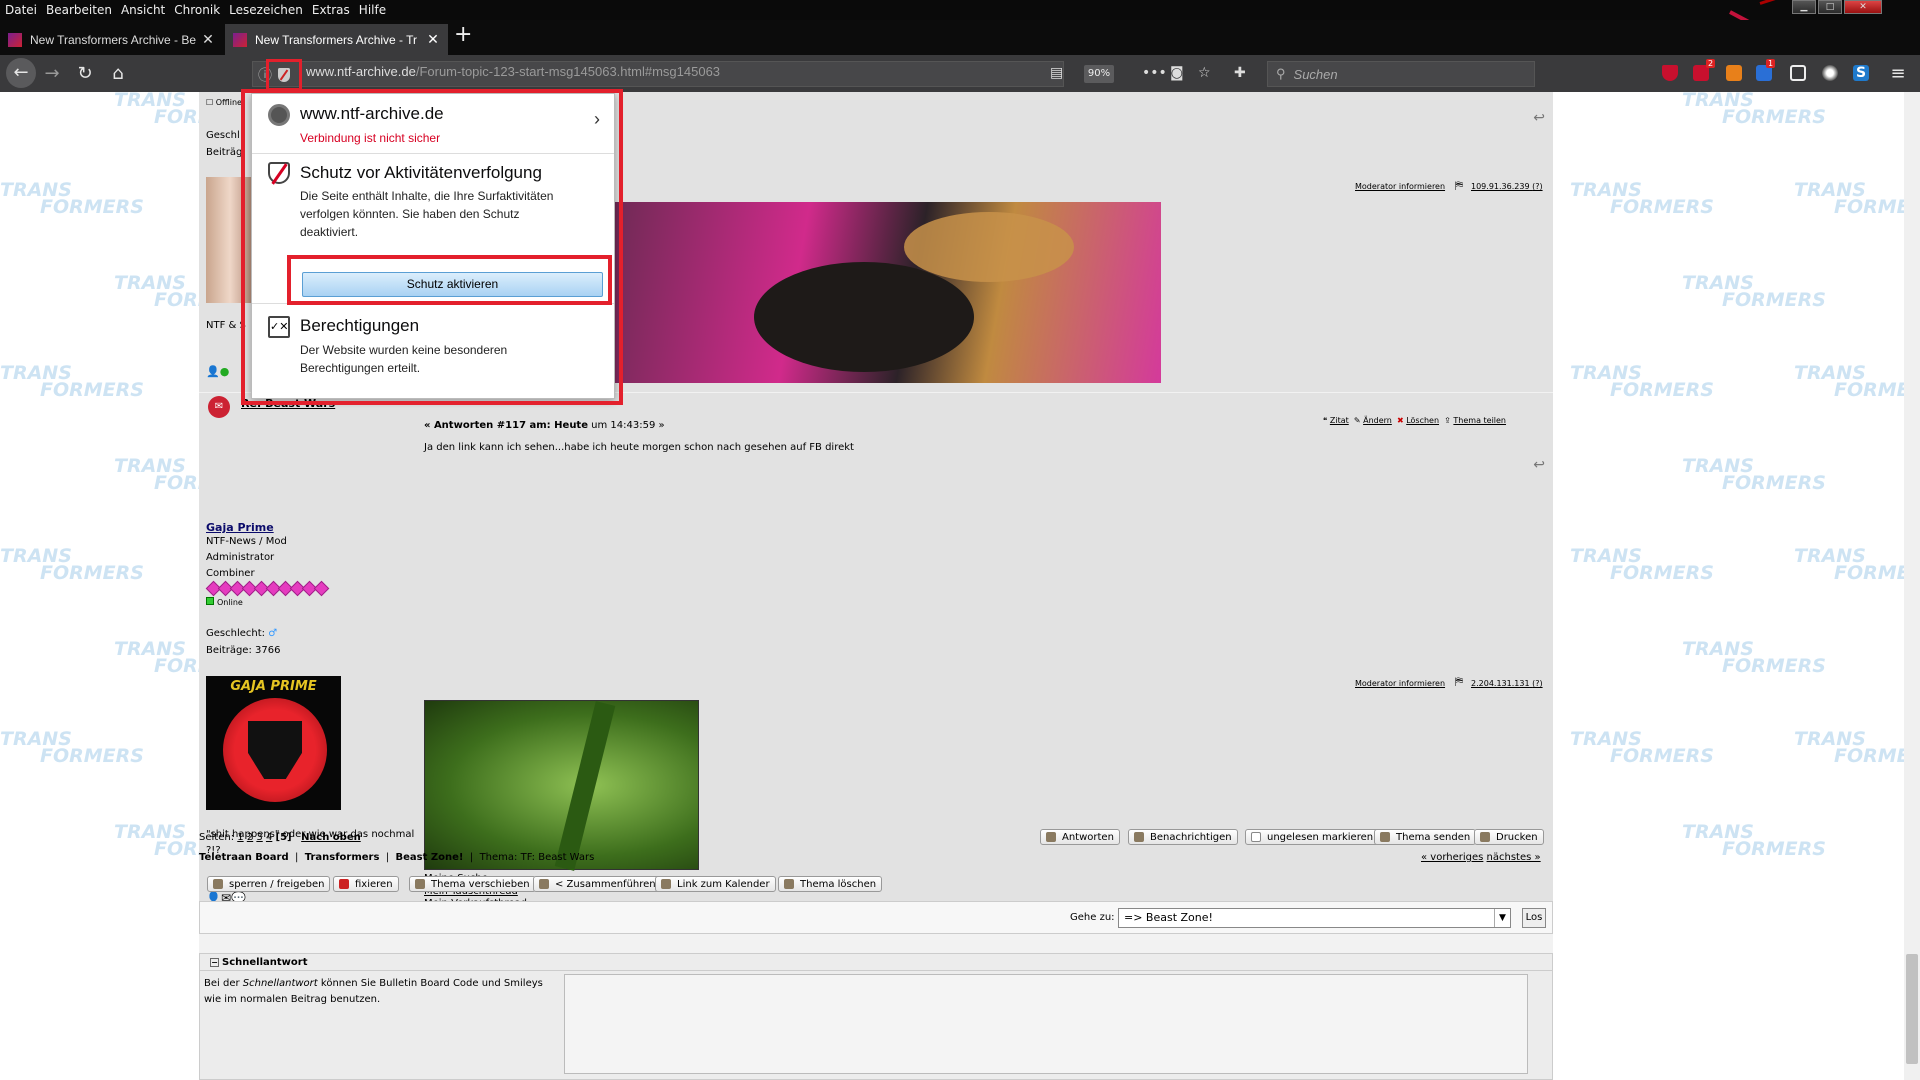 This screenshot has height=1080, width=1920. I want to click on profile-icons: 👤●, so click(217, 371).